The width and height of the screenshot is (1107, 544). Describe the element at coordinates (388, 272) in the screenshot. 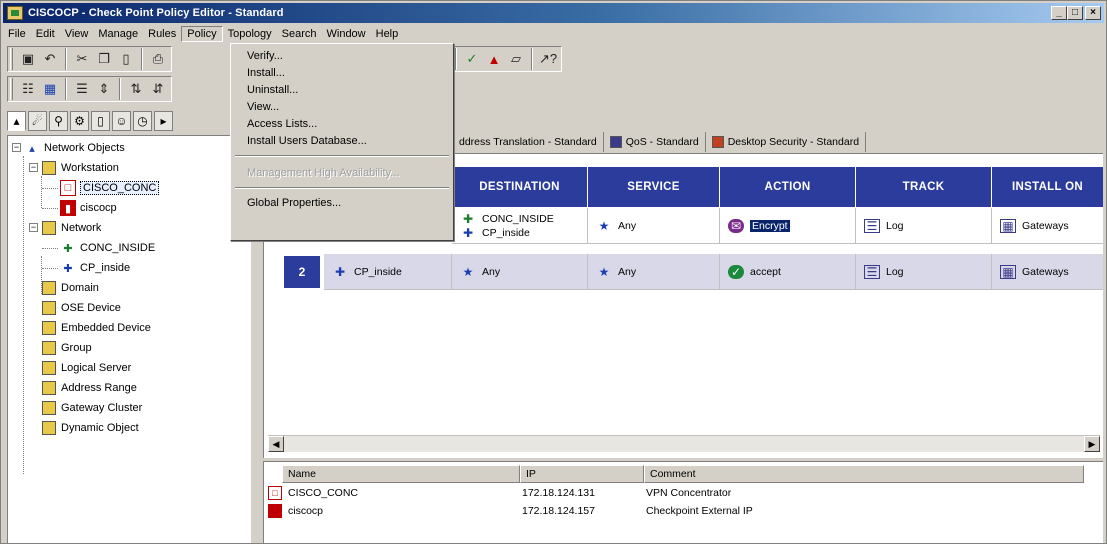

I see `rule-2-source: ✚ CP_inside` at that location.